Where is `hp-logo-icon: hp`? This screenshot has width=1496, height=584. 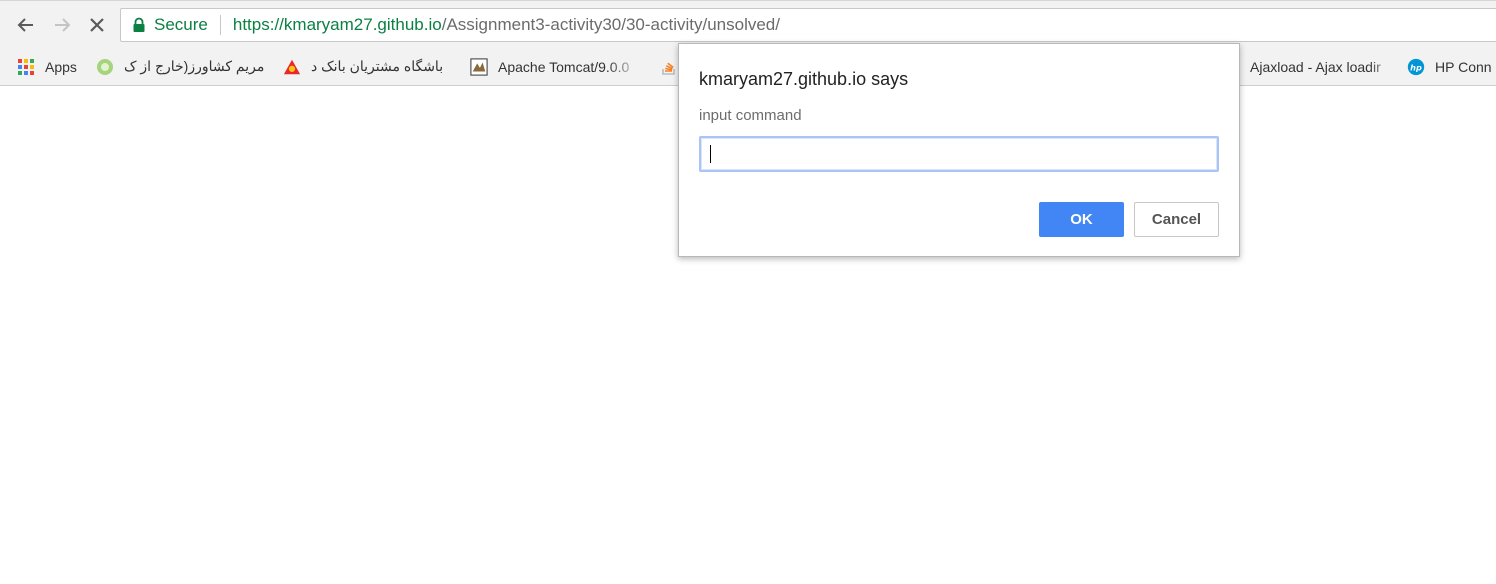 hp-logo-icon: hp is located at coordinates (1416, 67).